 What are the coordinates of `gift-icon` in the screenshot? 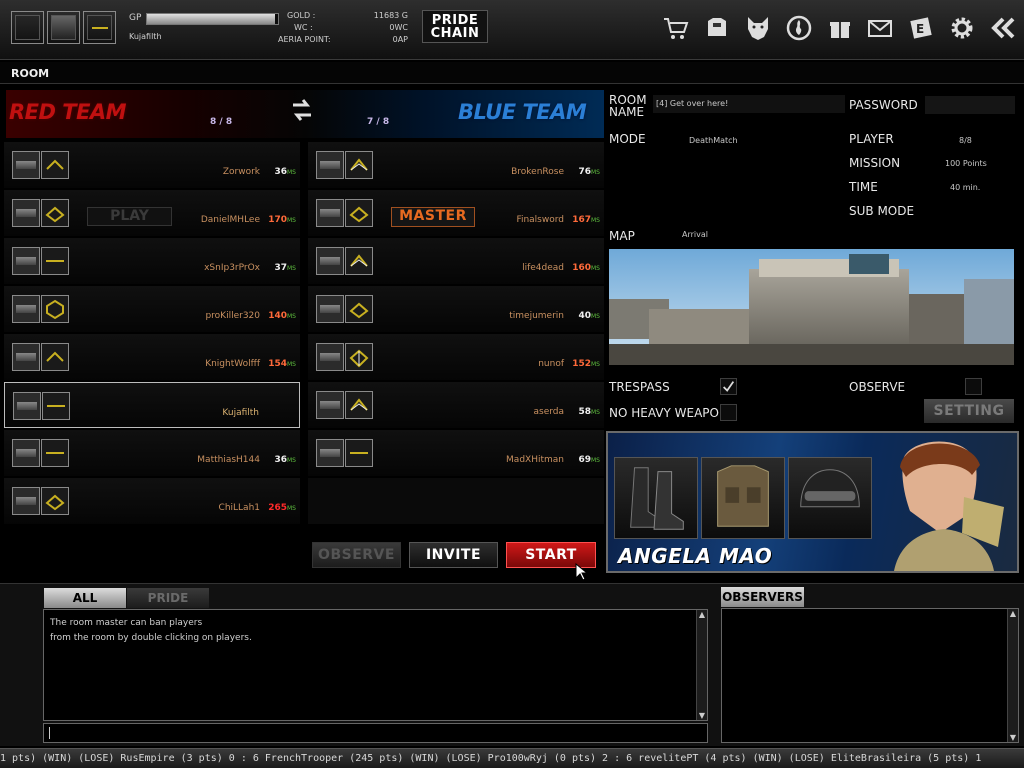 It's located at (840, 28).